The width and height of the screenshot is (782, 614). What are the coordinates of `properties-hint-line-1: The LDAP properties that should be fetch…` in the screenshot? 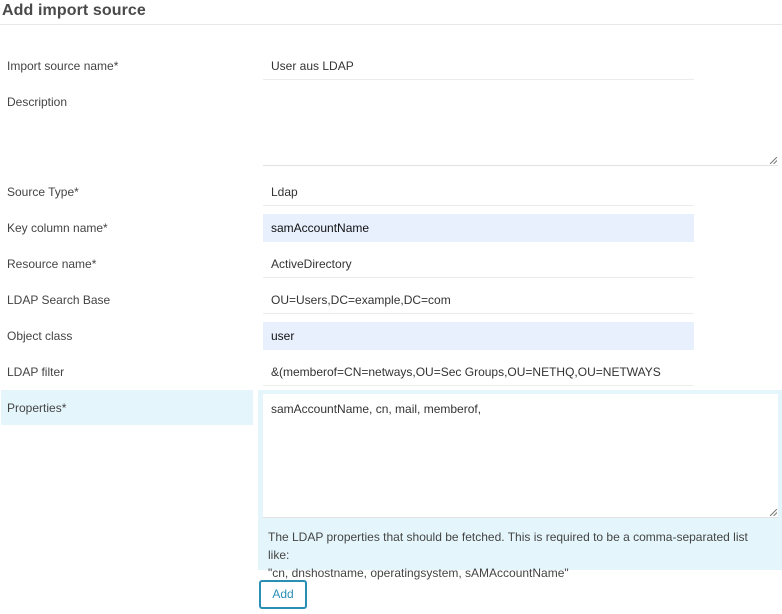 It's located at (508, 546).